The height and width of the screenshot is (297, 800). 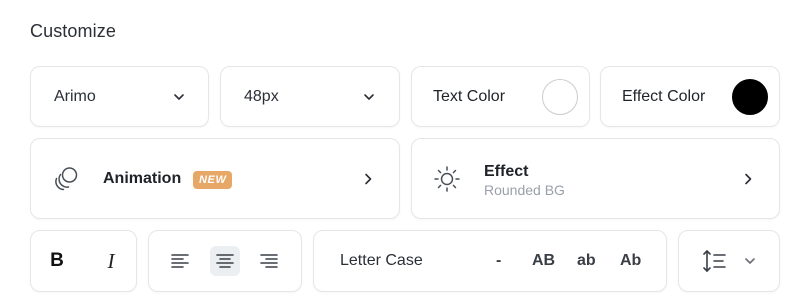 I want to click on align-center-icon, so click(x=225, y=261).